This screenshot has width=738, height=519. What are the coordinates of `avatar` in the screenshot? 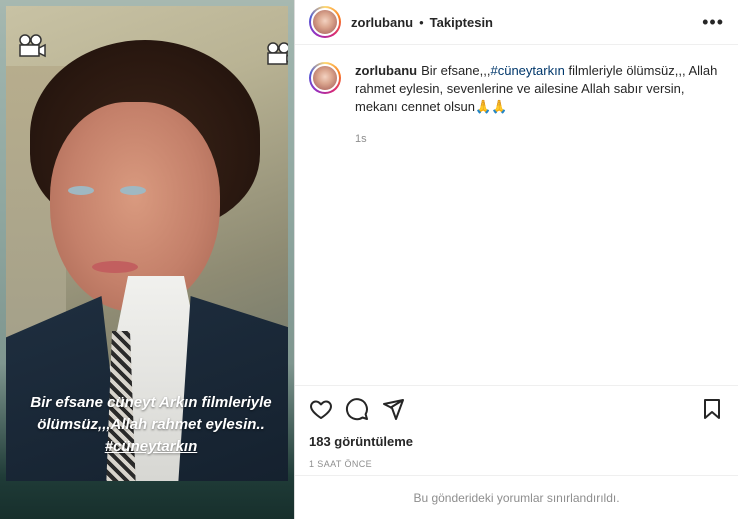 It's located at (325, 22).